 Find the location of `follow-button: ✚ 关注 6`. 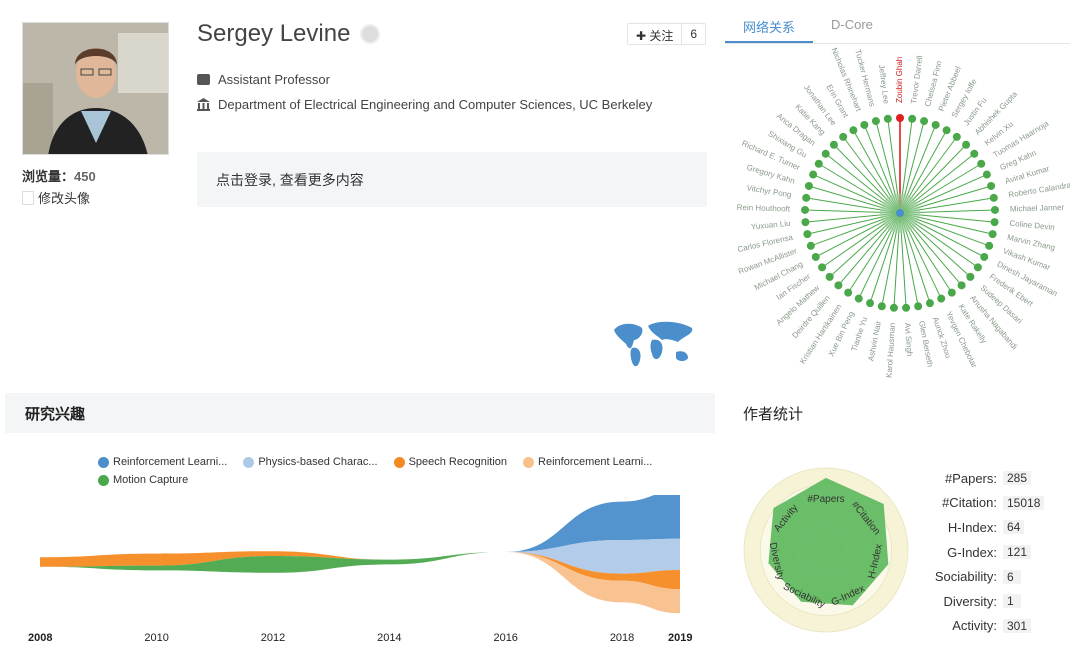

follow-button: ✚ 关注 6 is located at coordinates (667, 34).